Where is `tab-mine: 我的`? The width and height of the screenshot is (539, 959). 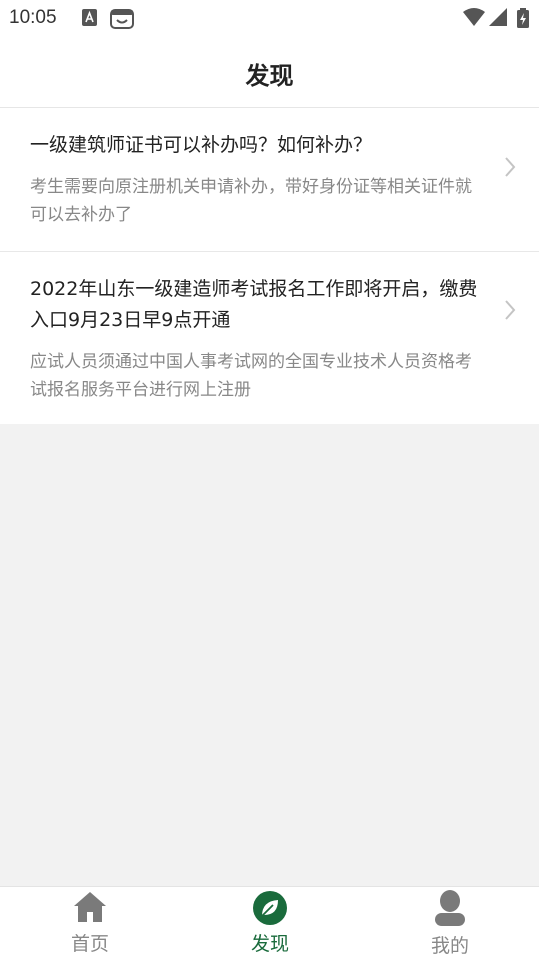 tab-mine: 我的 is located at coordinates (449, 923).